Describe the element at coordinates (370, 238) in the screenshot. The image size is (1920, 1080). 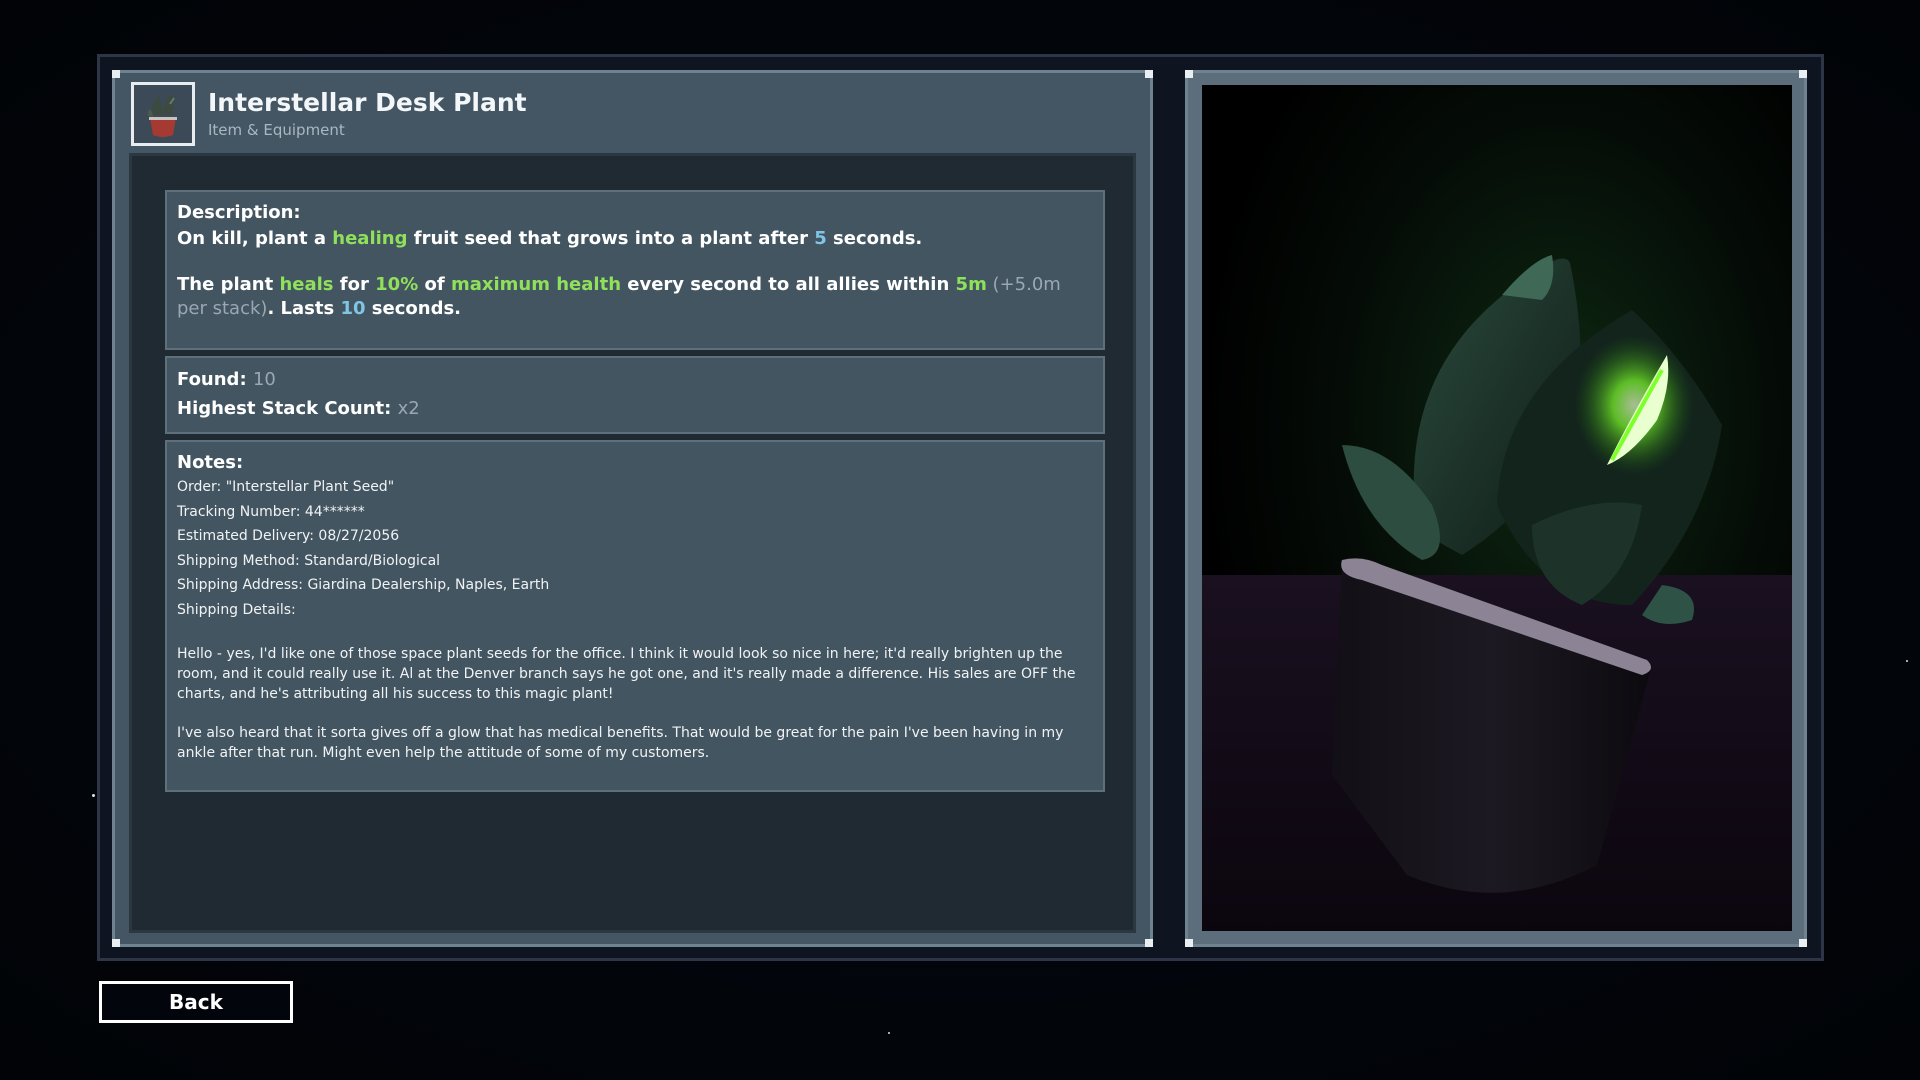
I see `description-segment: healing` at that location.